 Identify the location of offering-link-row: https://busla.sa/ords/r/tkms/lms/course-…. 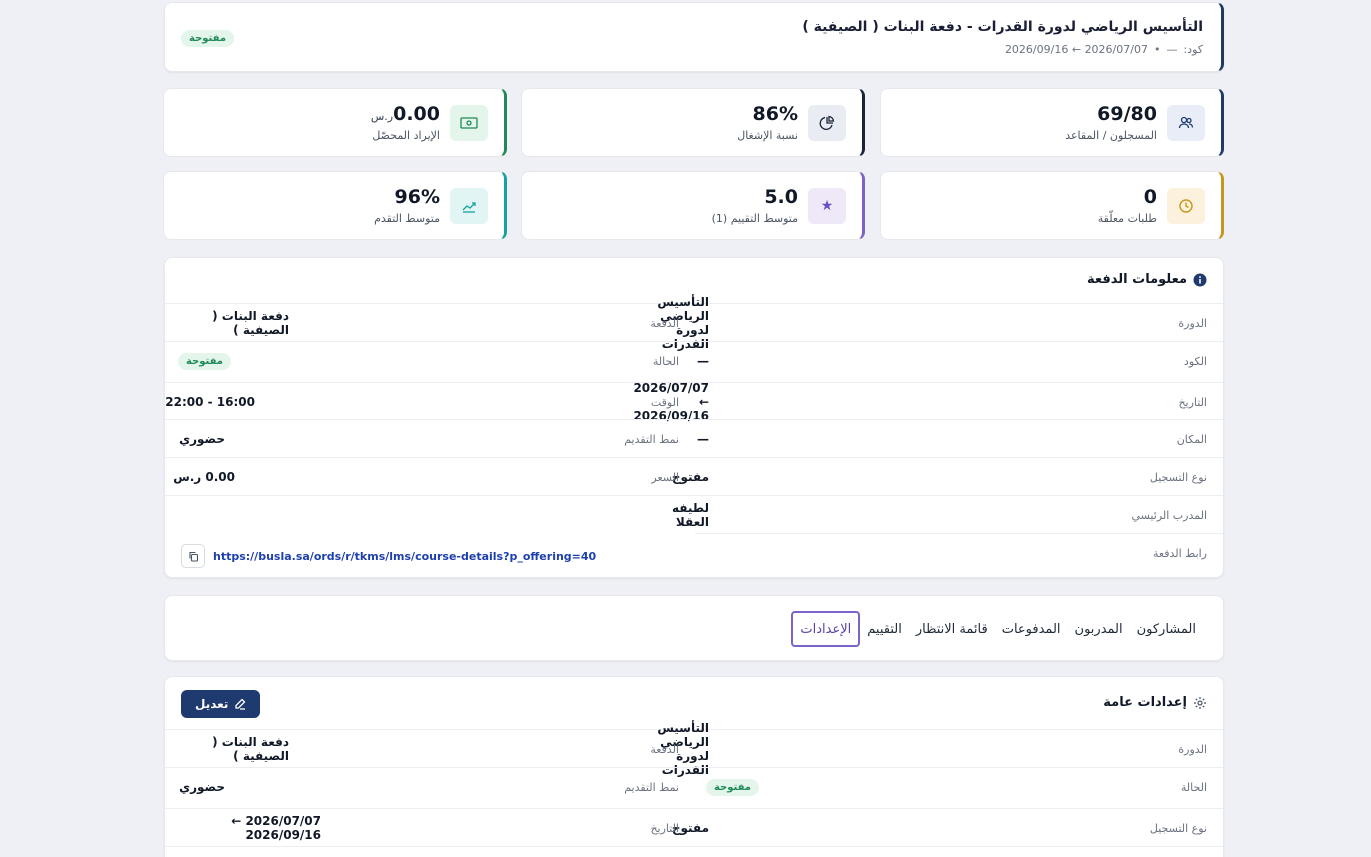
(388, 556).